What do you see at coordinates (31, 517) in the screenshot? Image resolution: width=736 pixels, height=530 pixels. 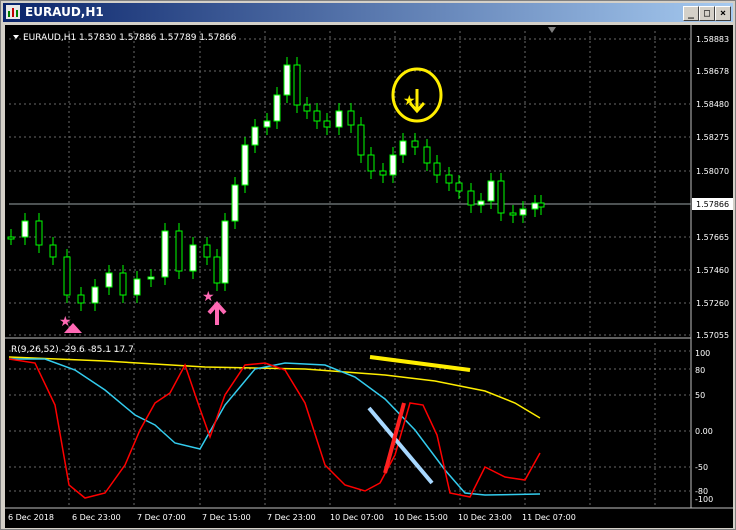 I see `time-label: 6 Dec 2018` at bounding box center [31, 517].